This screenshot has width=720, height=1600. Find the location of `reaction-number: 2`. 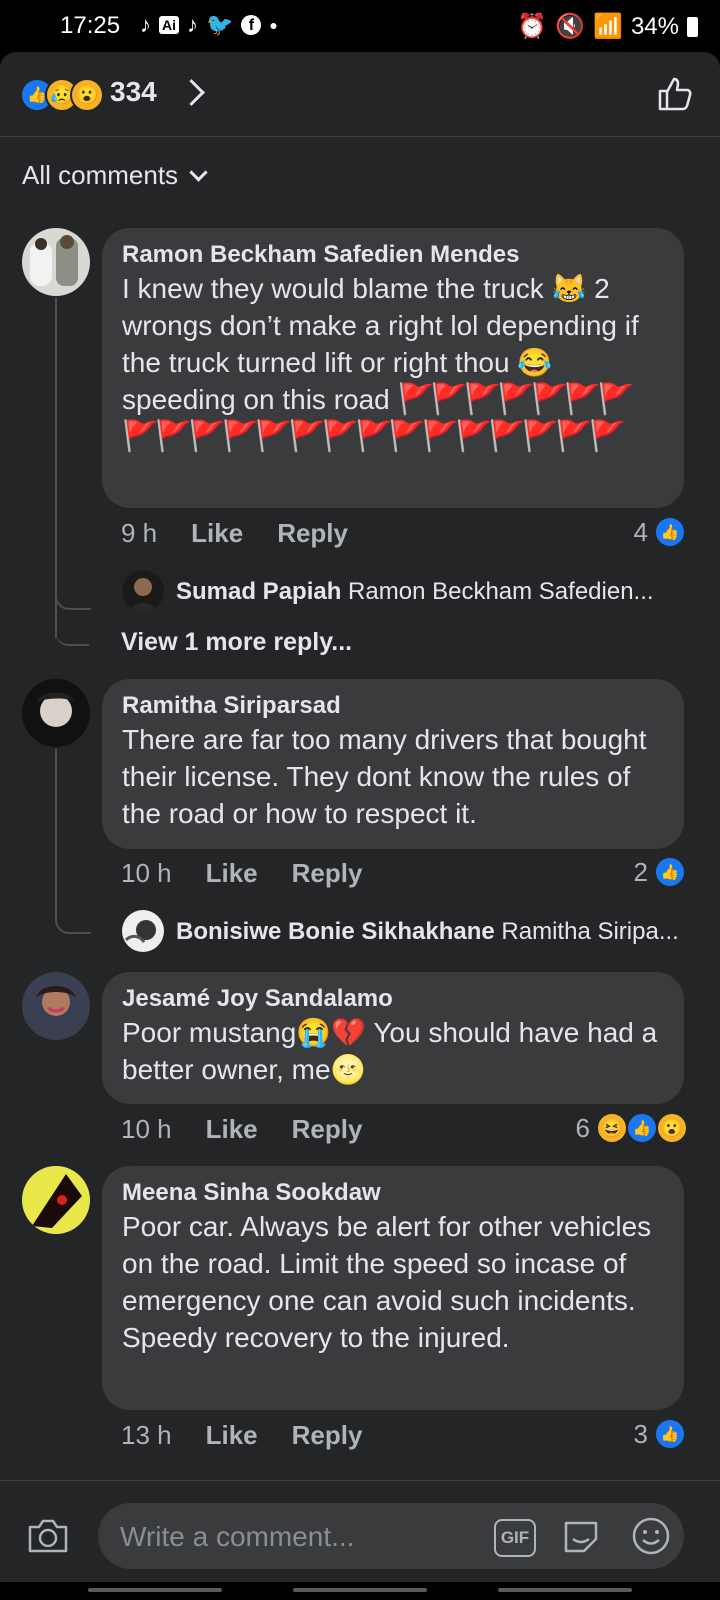

reaction-number: 2 is located at coordinates (640, 871).